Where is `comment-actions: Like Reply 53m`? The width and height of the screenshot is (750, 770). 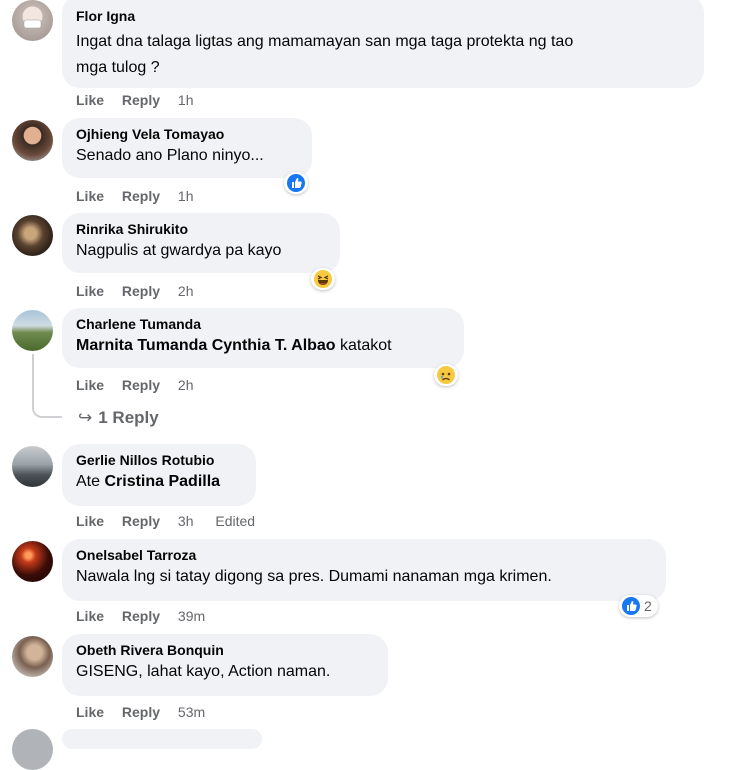
comment-actions: Like Reply 53m is located at coordinates (149, 712).